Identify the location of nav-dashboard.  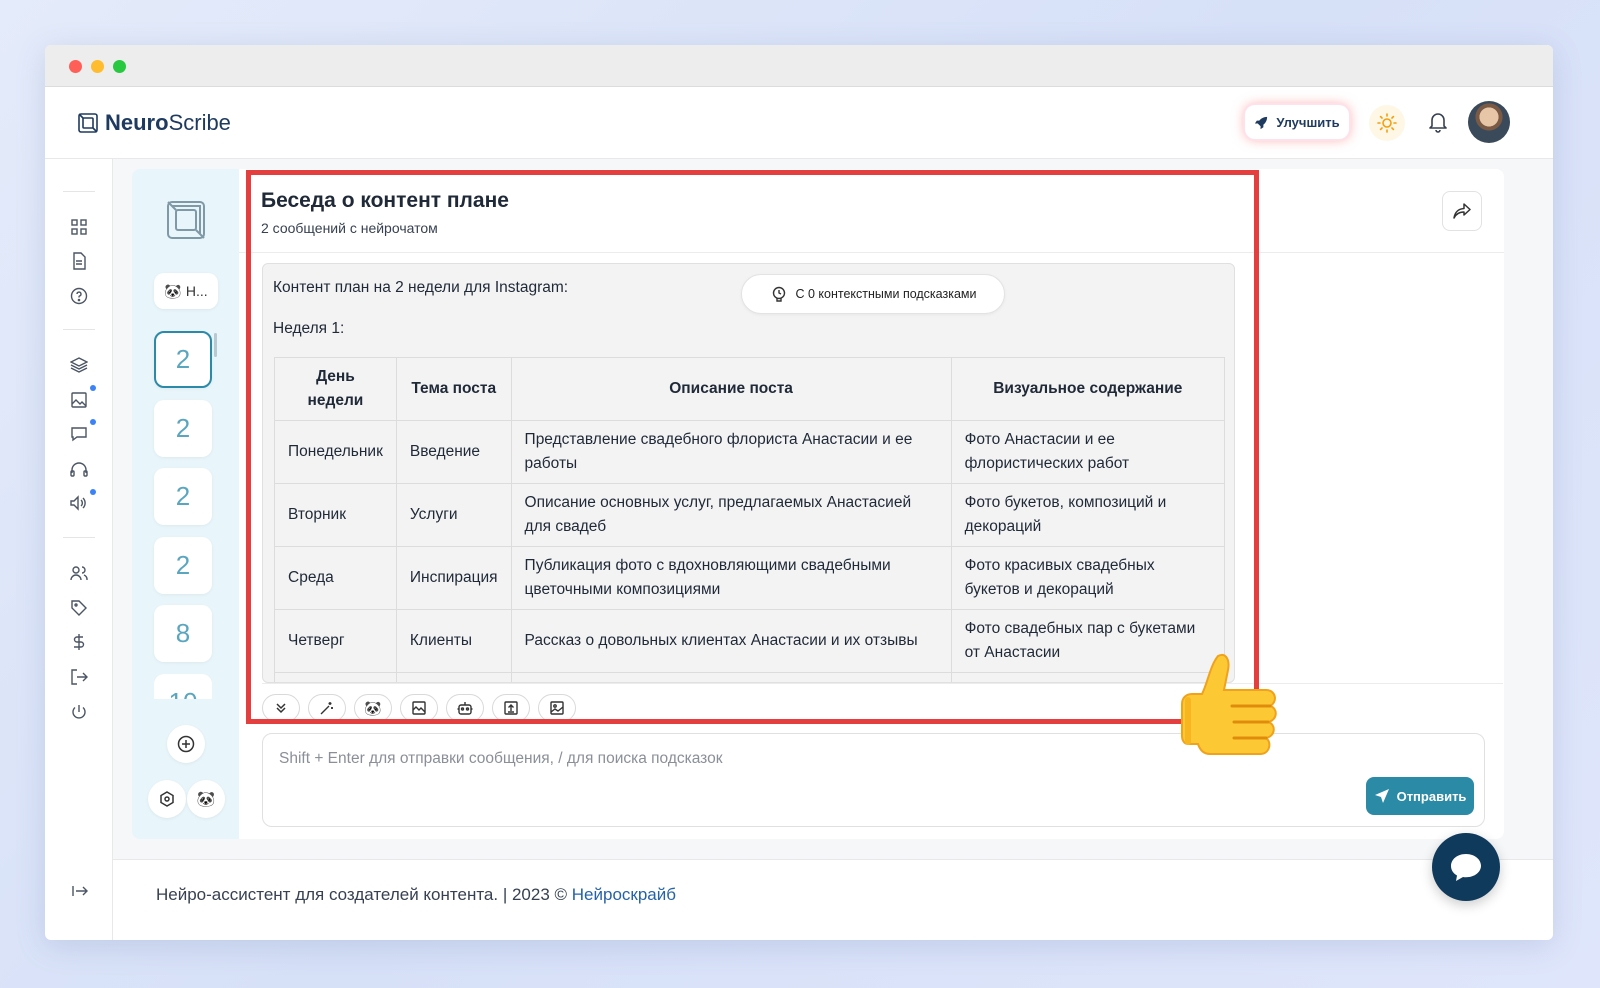
(79, 227).